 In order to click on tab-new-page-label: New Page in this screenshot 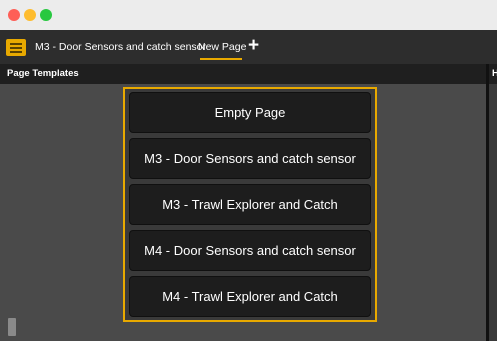, I will do `click(222, 47)`.